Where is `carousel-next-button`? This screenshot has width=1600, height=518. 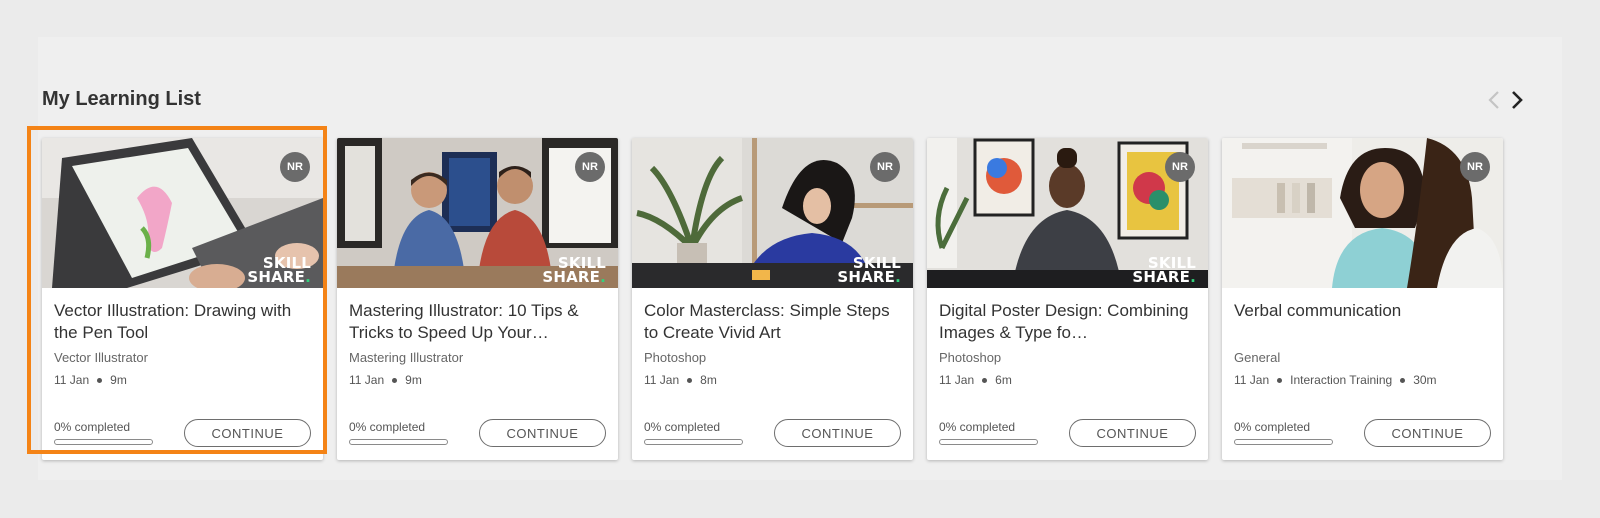 carousel-next-button is located at coordinates (1517, 100).